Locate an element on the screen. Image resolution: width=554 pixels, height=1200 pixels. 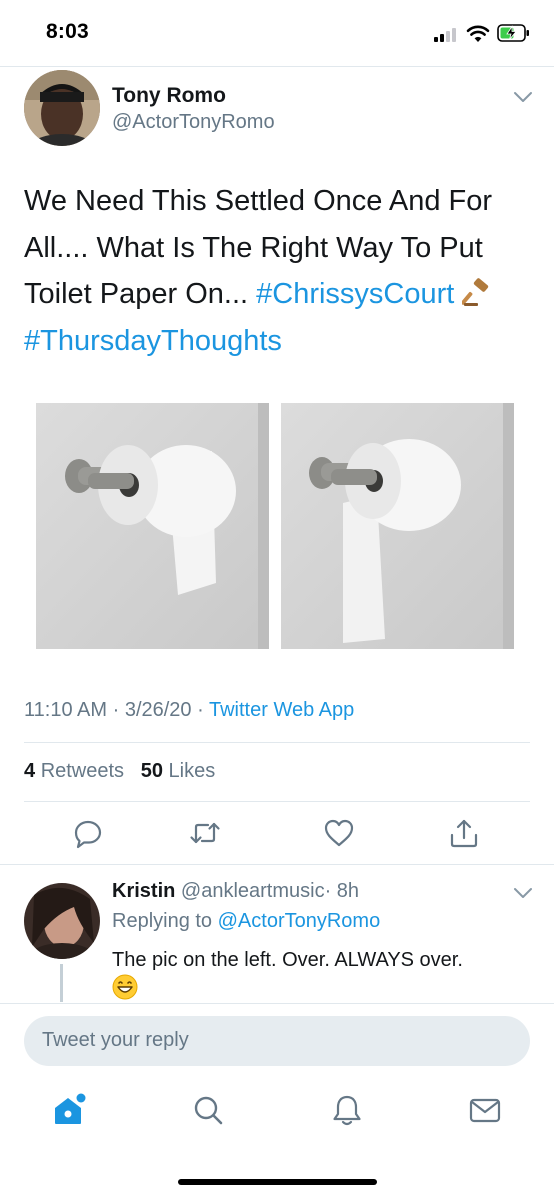
stats-divider is located at coordinates (277, 801).